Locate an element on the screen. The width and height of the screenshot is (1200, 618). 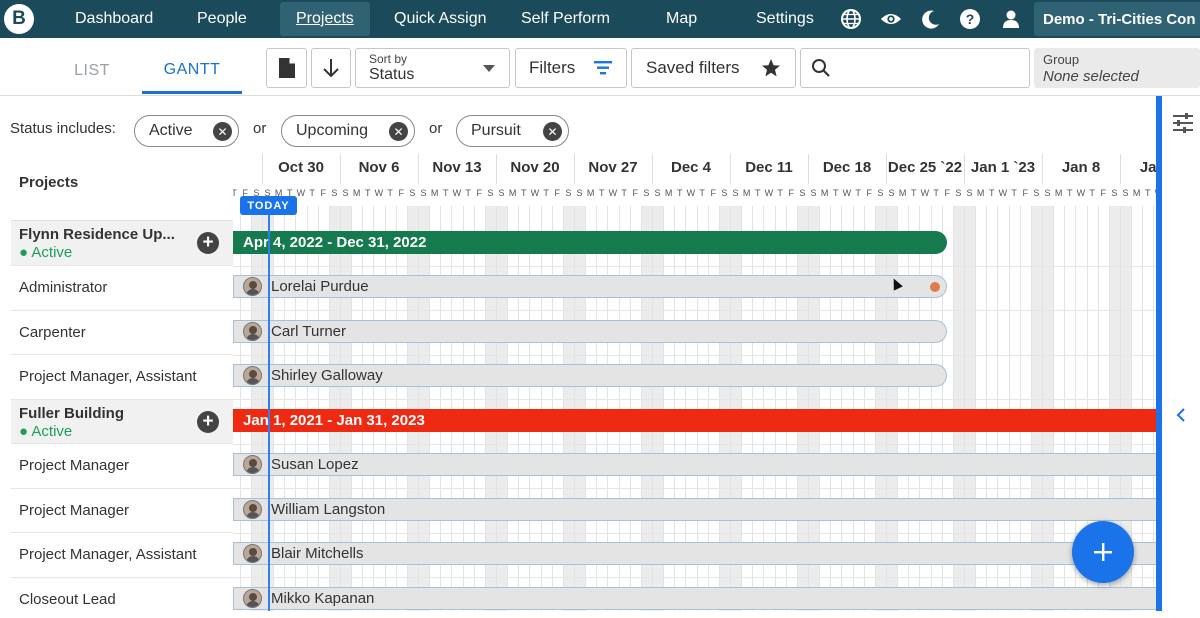
chip-pursuit: Pursuit ✕ is located at coordinates (512, 131).